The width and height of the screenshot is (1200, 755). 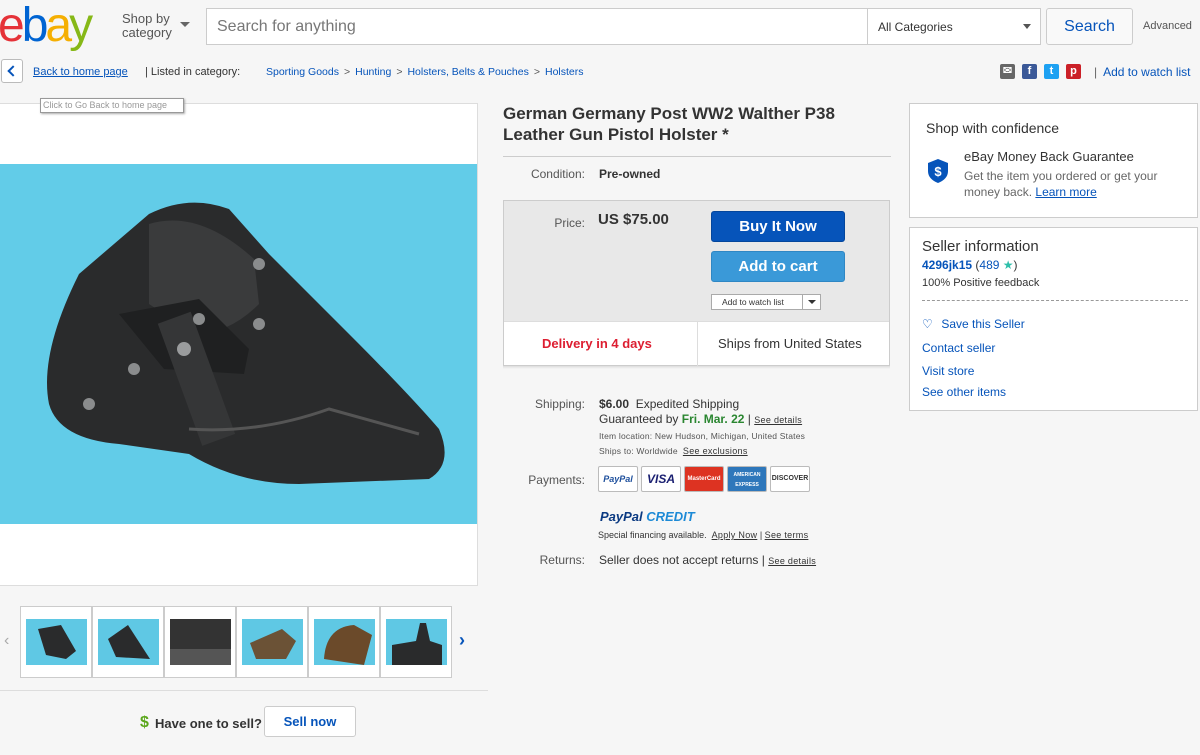 I want to click on see-details-link: See details, so click(x=778, y=420).